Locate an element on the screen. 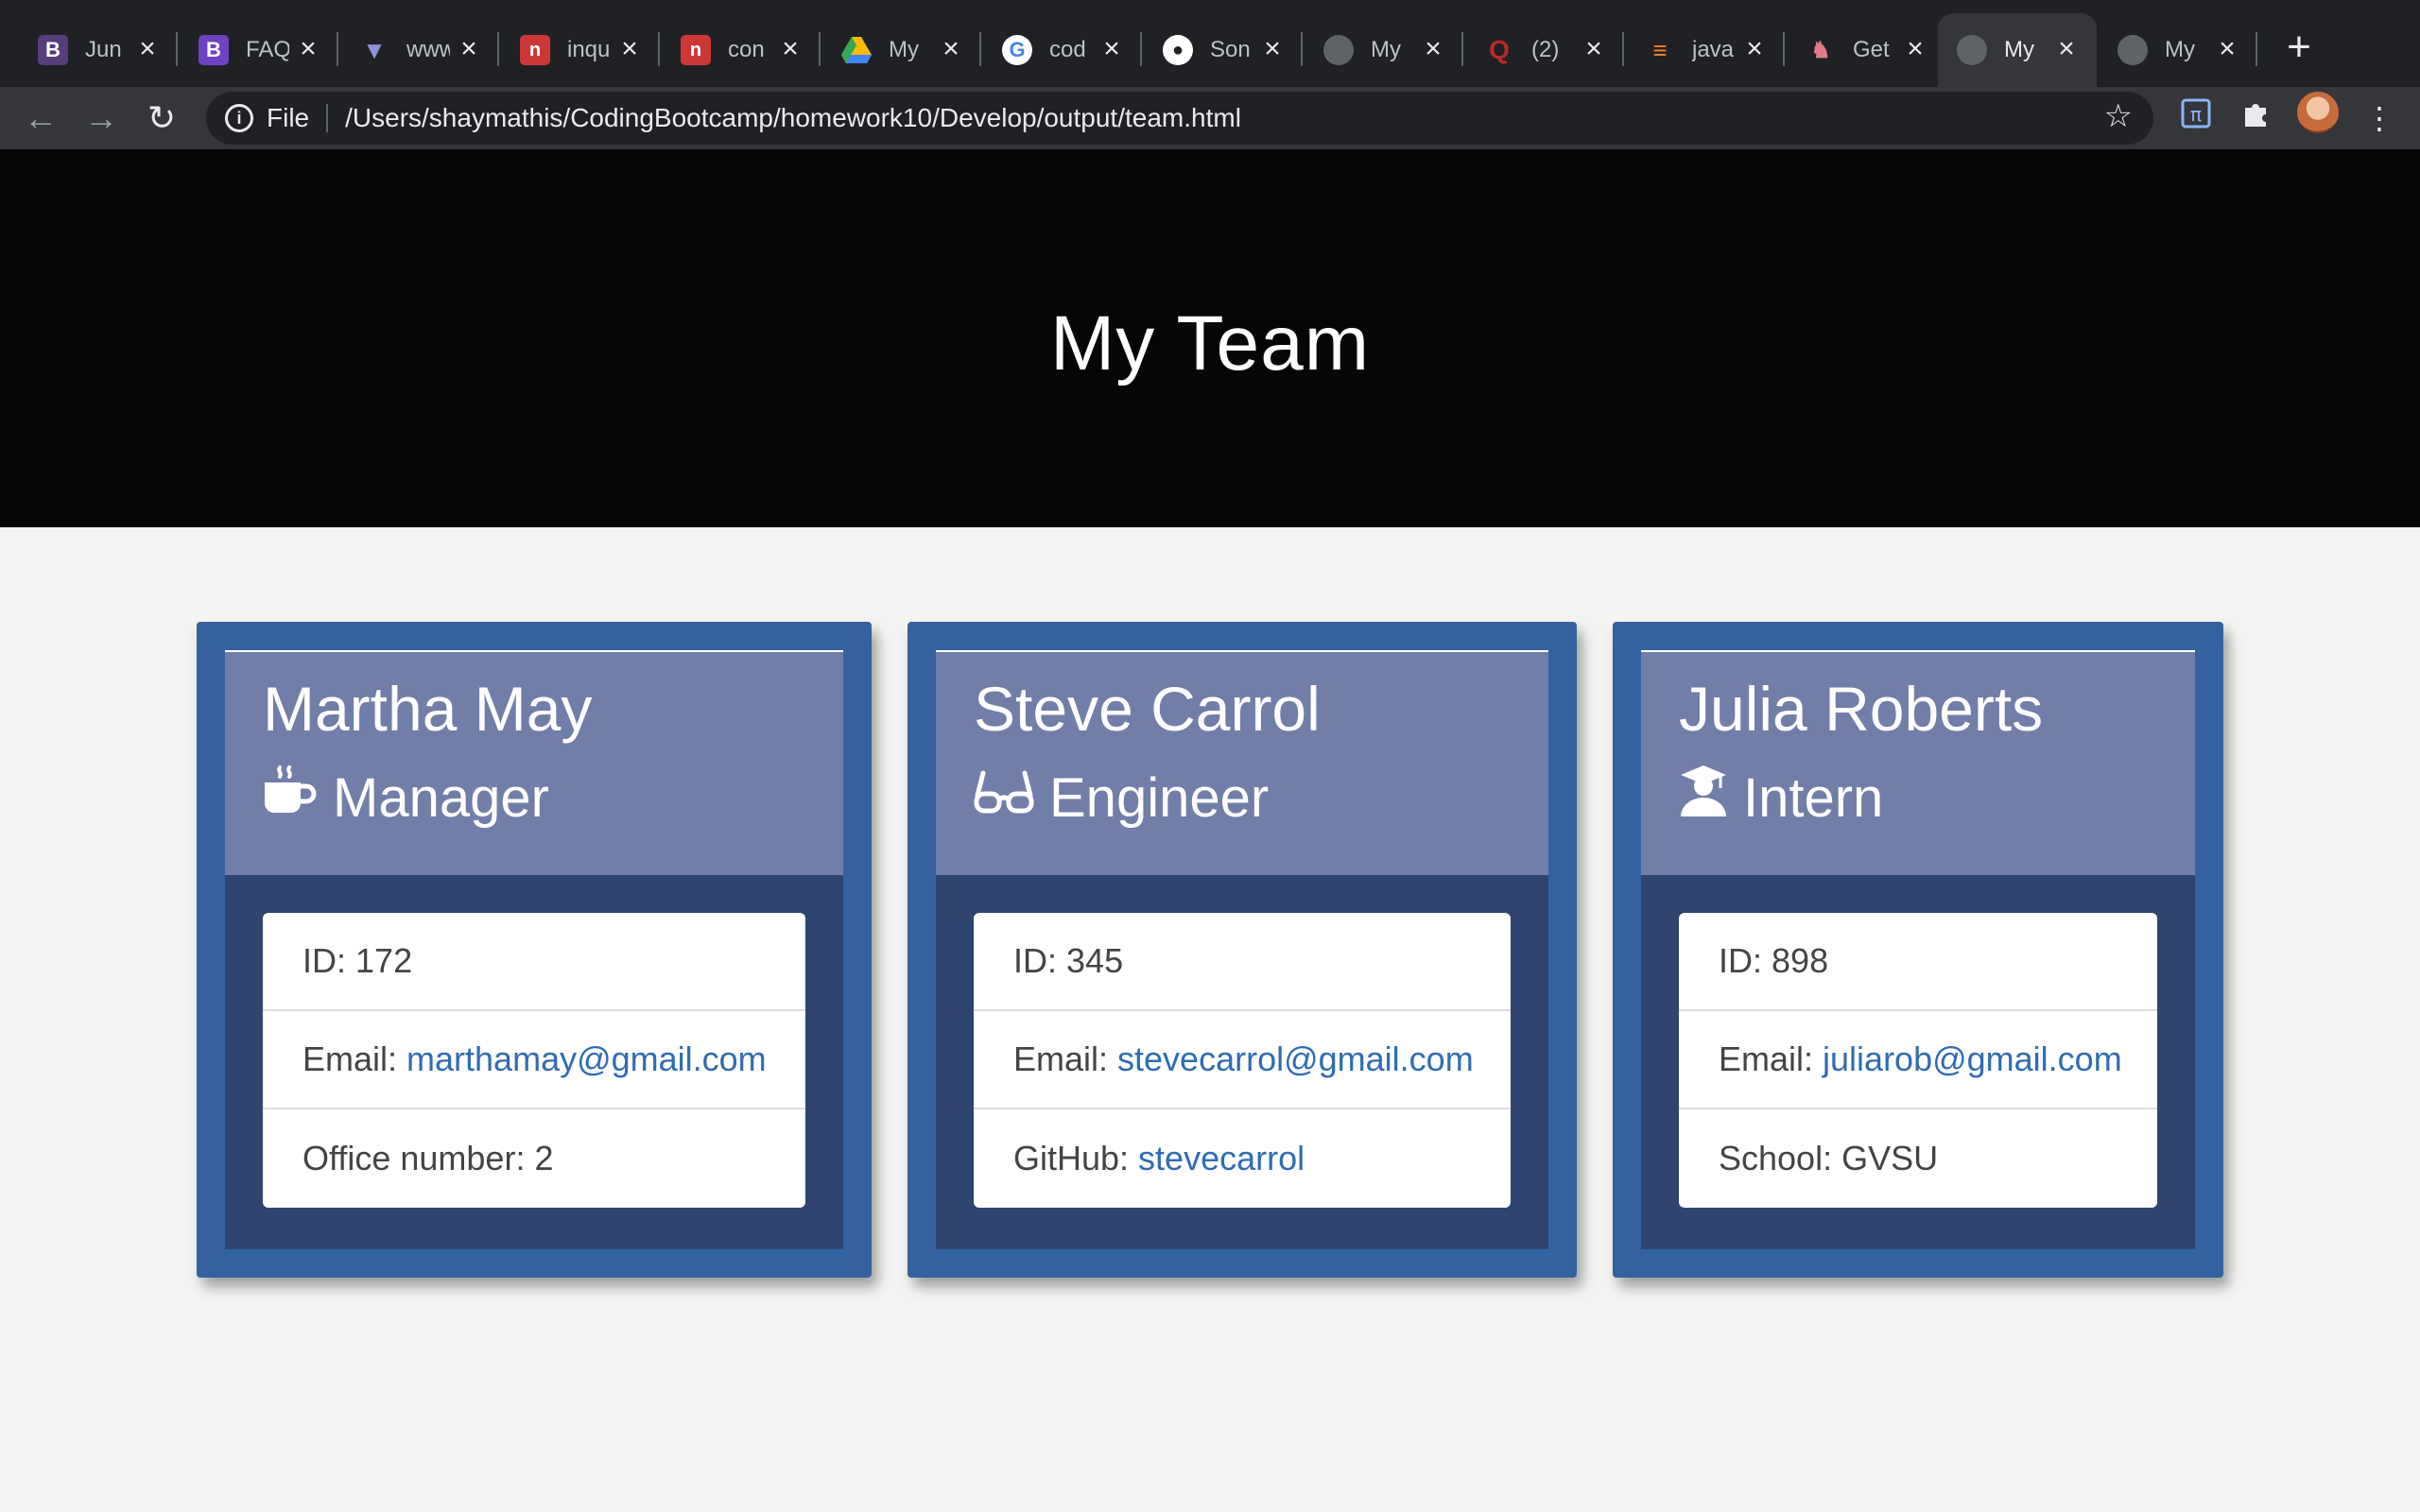 Image resolution: width=2420 pixels, height=1512 pixels. tab-title: My is located at coordinates (904, 49).